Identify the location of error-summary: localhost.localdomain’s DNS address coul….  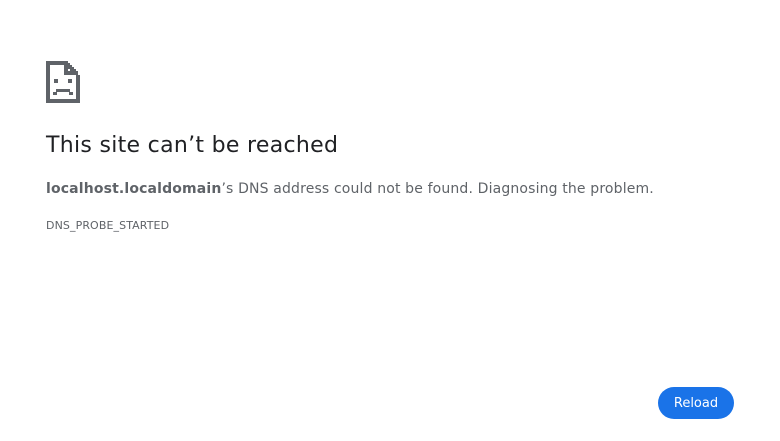
(350, 189).